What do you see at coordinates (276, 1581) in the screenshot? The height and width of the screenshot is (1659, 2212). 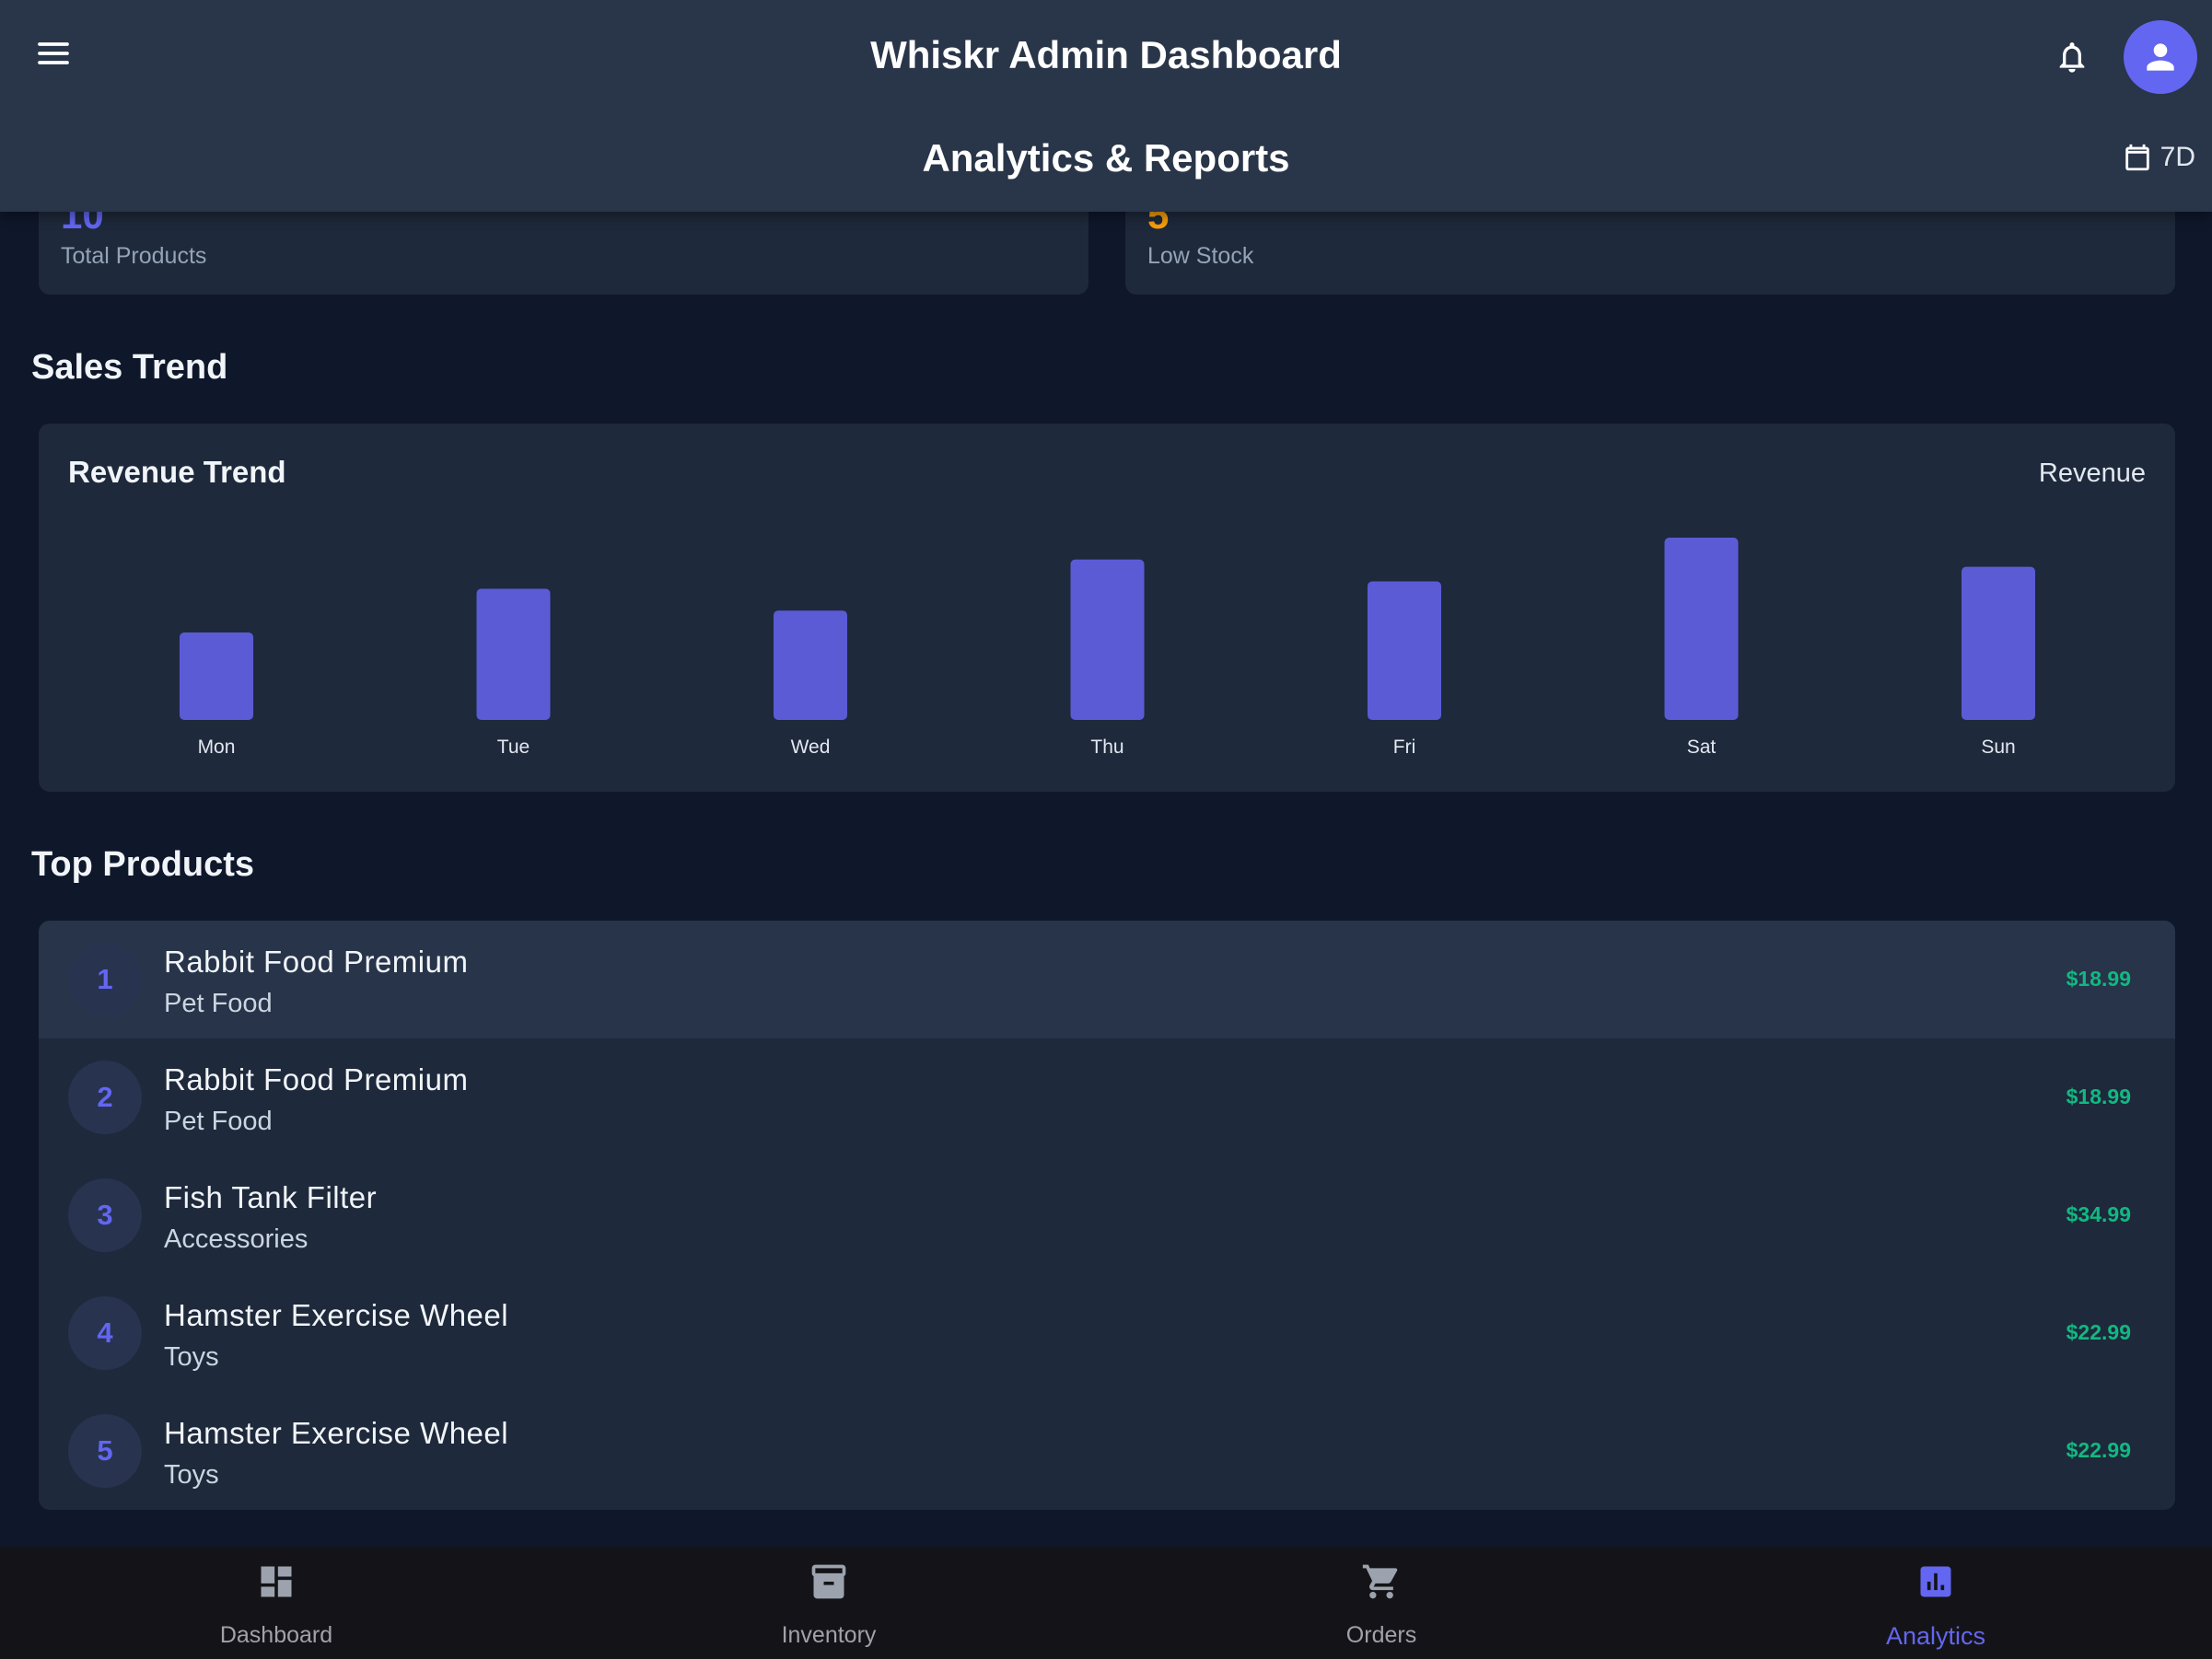 I see `dashboard-icon` at bounding box center [276, 1581].